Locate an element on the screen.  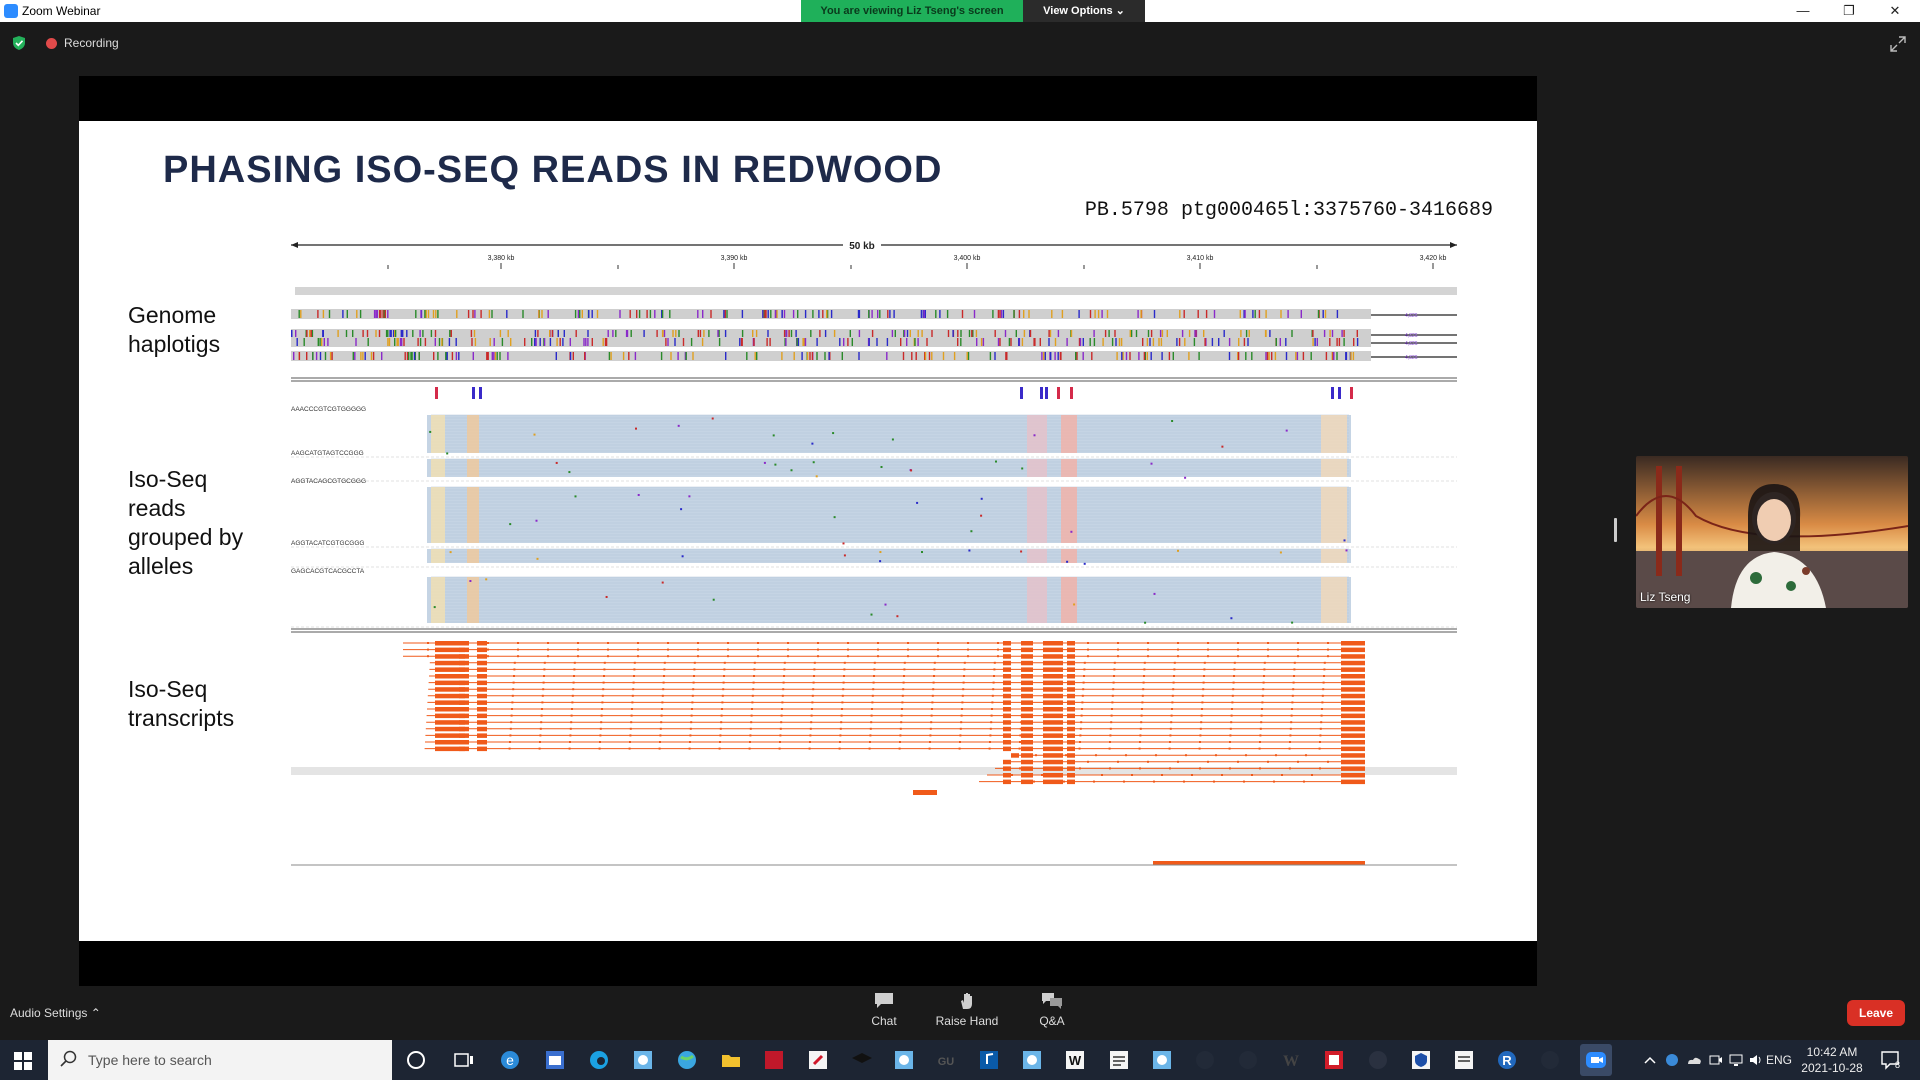
volume-icon is located at coordinates (1756, 1060).